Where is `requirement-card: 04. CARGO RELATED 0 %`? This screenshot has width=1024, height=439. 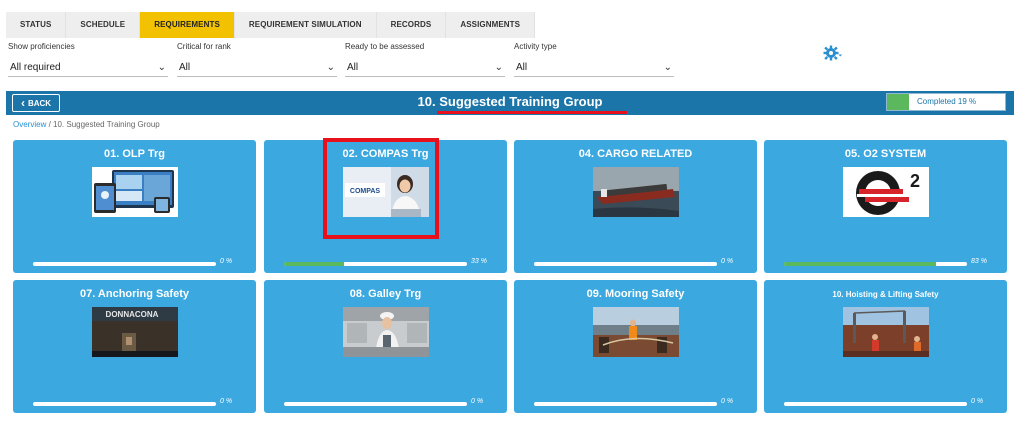 requirement-card: 04. CARGO RELATED 0 % is located at coordinates (635, 206).